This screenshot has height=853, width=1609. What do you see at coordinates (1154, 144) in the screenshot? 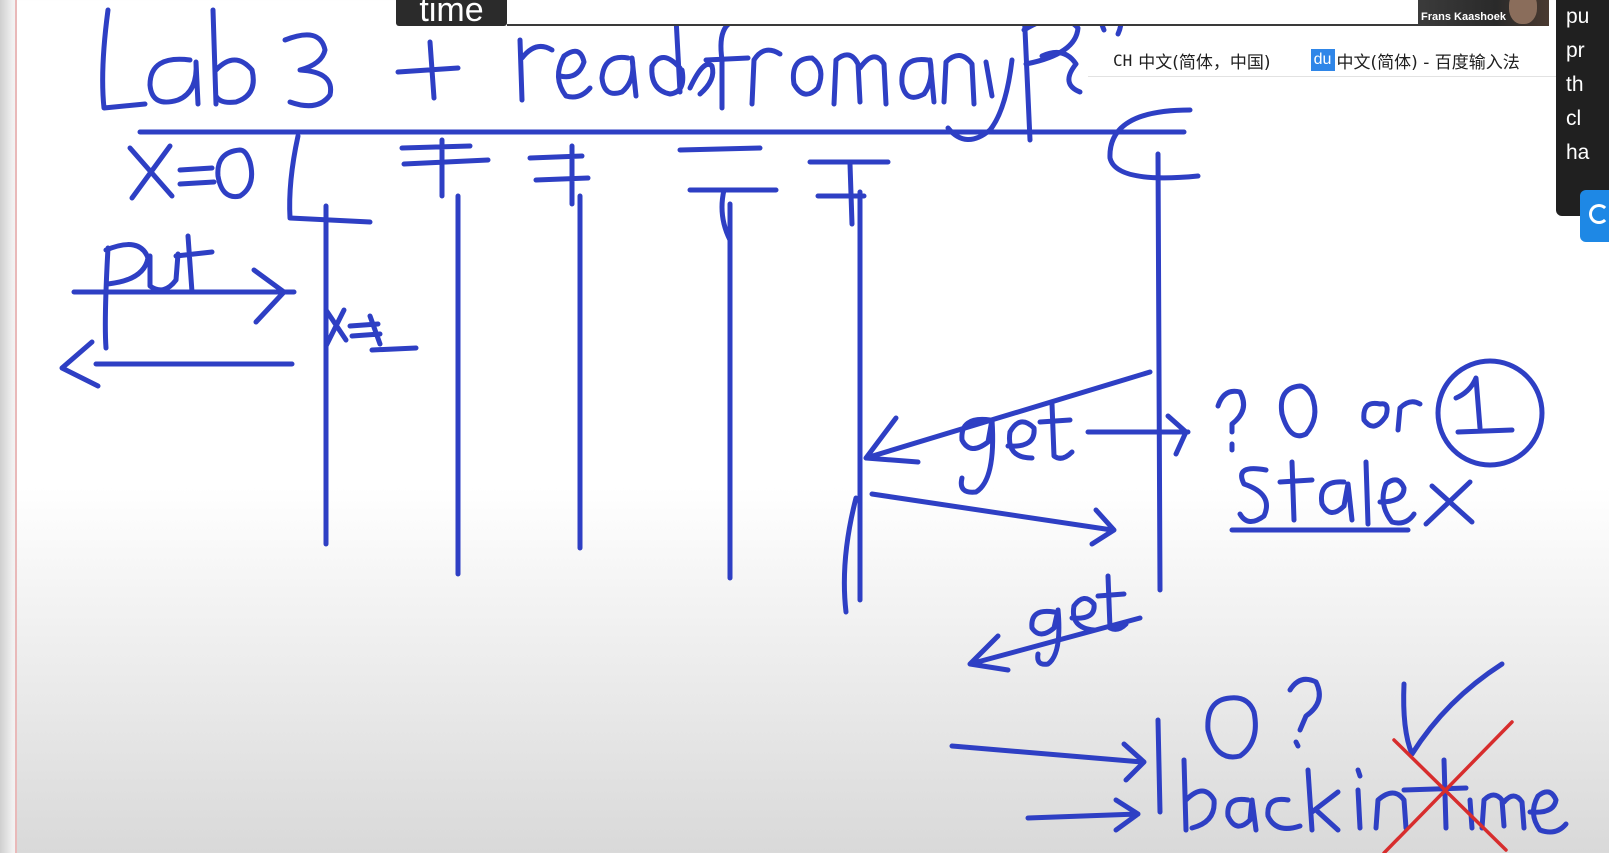
I see `client-glyph` at bounding box center [1154, 144].